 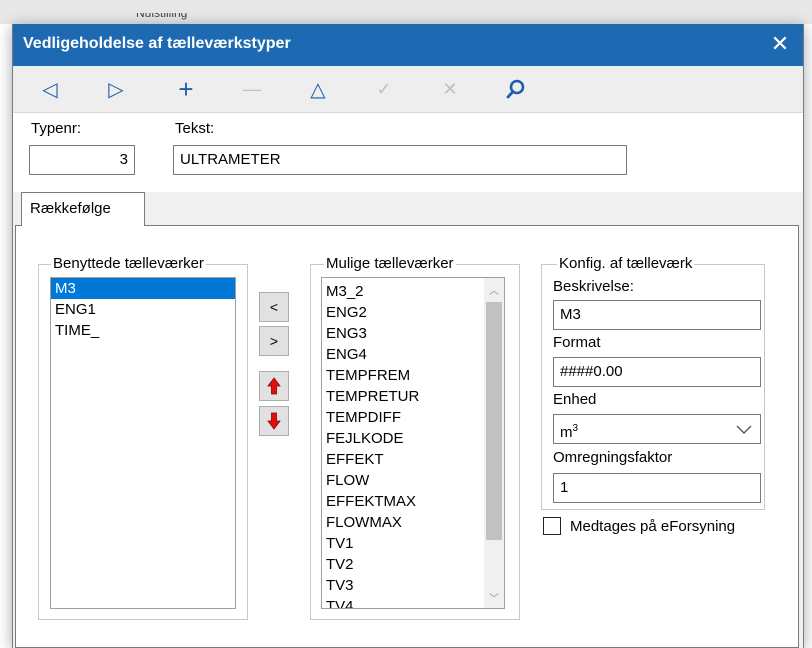 I want to click on beskrivelse-label: Beskrivelse:, so click(x=593, y=286).